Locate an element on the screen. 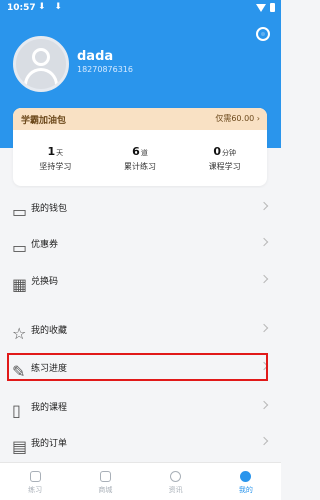 The image size is (320, 500). order-icon: ▤ is located at coordinates (20, 446).